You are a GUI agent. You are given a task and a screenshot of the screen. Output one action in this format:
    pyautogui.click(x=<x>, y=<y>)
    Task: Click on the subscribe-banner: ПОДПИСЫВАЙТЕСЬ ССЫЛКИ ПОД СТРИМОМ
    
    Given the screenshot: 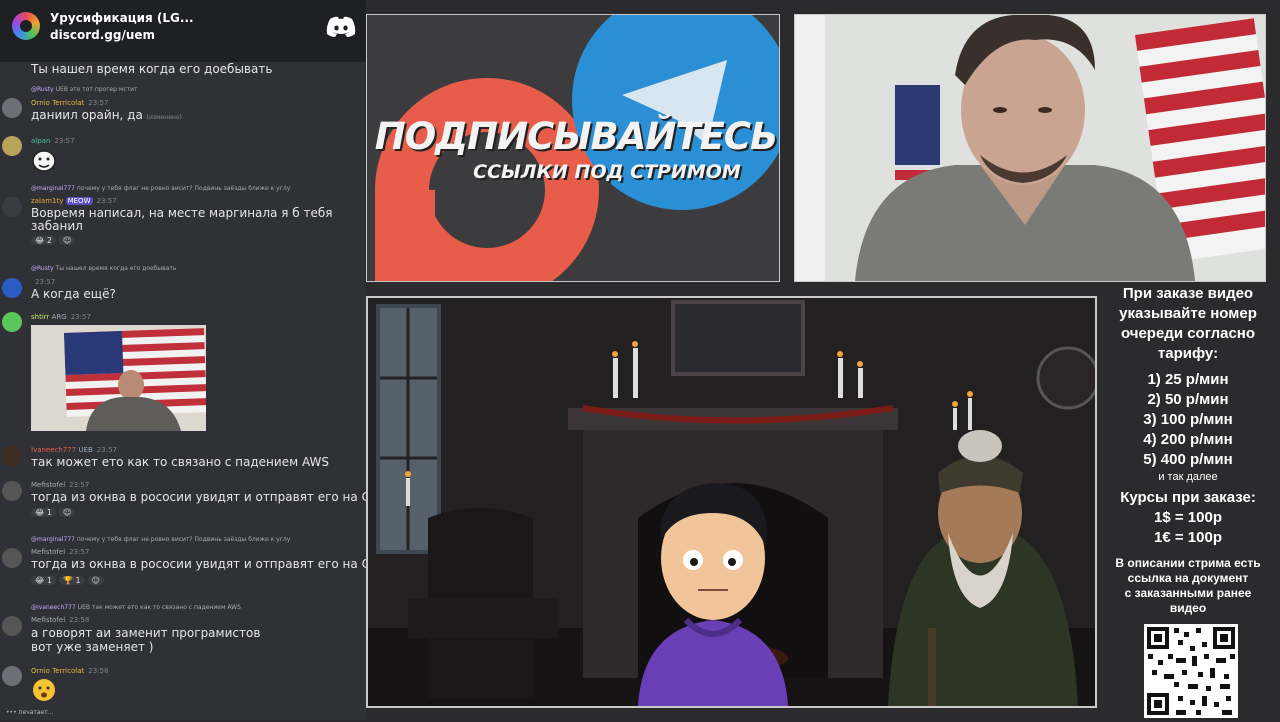 What is the action you would take?
    pyautogui.click(x=573, y=148)
    